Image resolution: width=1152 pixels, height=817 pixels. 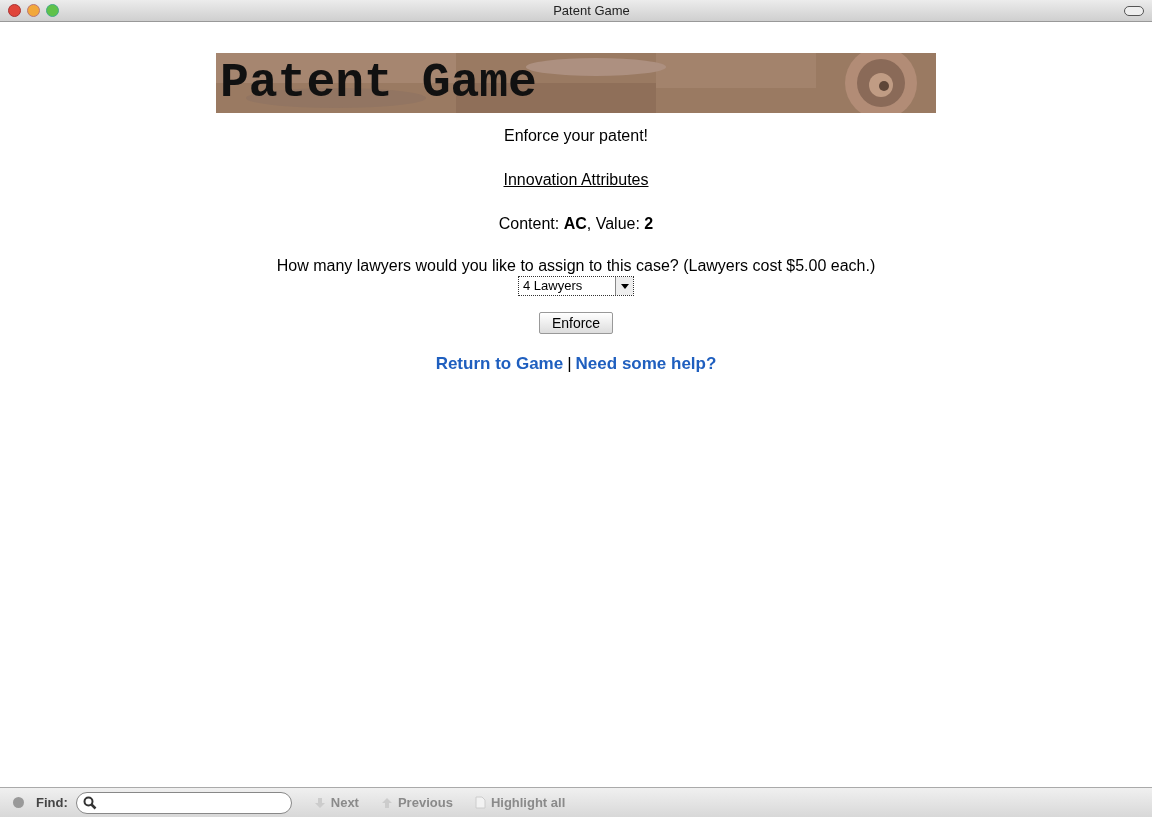 I want to click on find-label: Find:, so click(x=52, y=802).